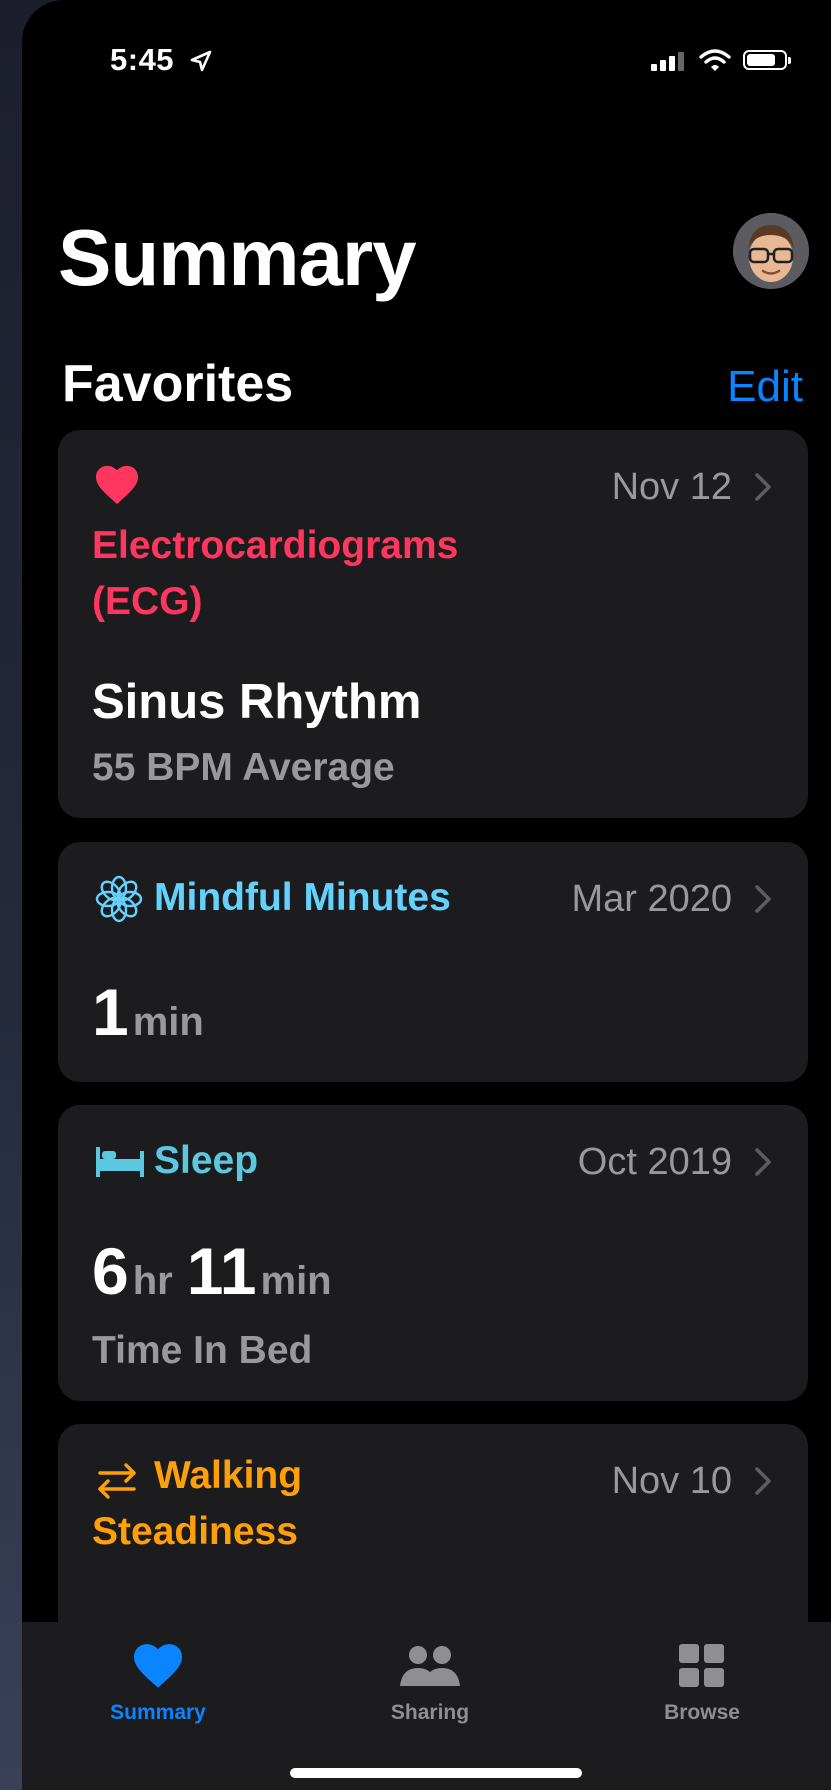 The width and height of the screenshot is (831, 1790). I want to click on memoji-avatar-icon, so click(771, 251).